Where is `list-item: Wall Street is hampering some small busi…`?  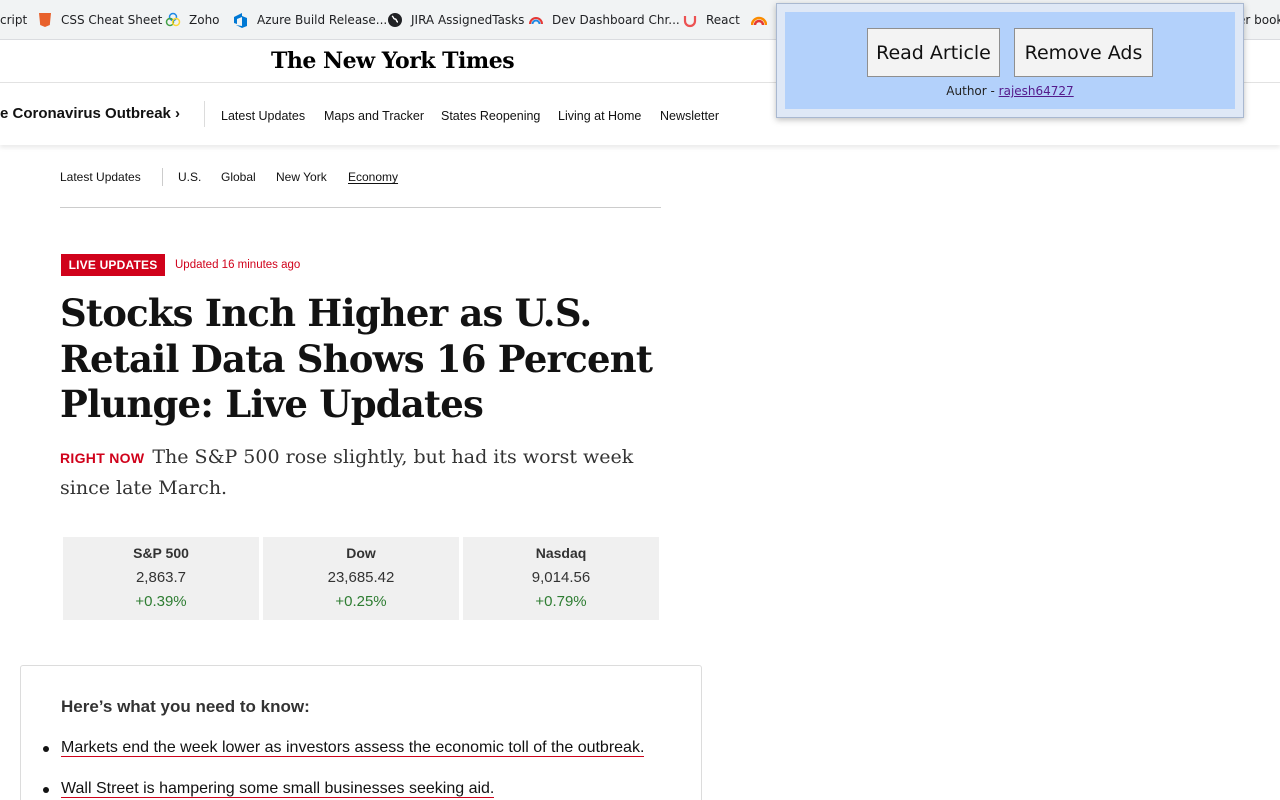 list-item: Wall Street is hampering some small busi… is located at coordinates (343, 788).